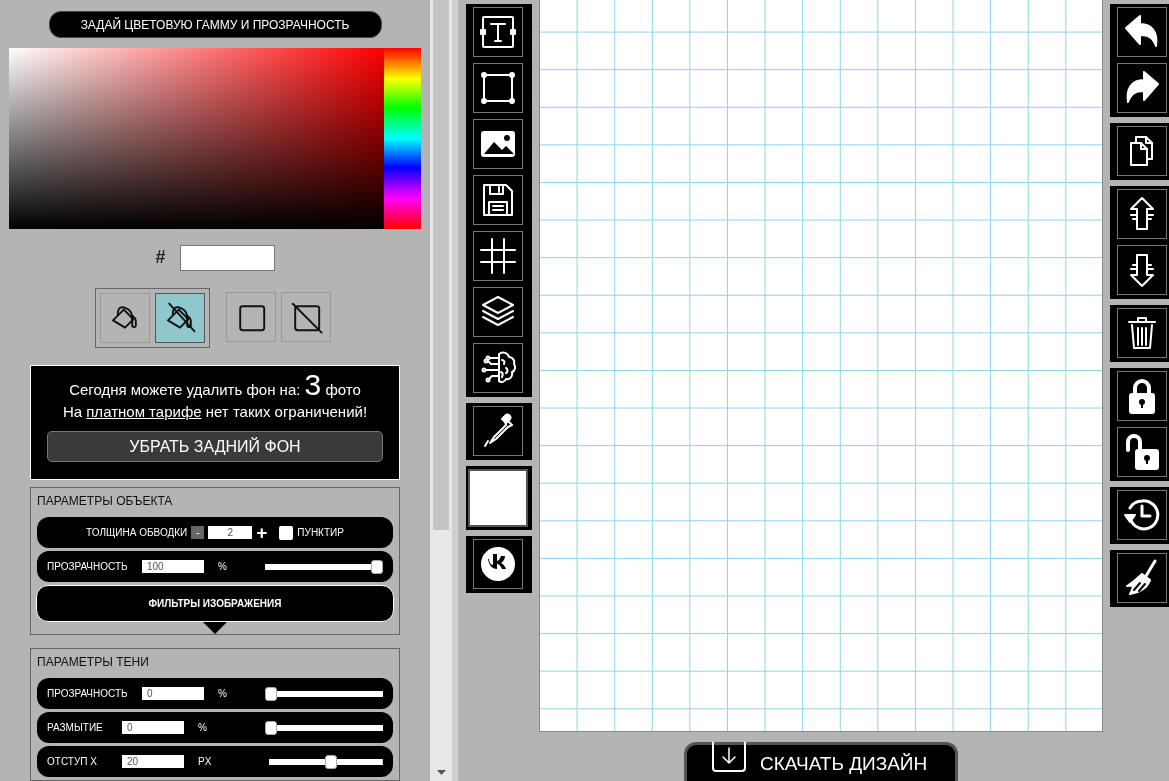 This screenshot has height=781, width=1169. I want to click on section-title: ПАРАМЕТРЫ ТЕНИ, so click(93, 662).